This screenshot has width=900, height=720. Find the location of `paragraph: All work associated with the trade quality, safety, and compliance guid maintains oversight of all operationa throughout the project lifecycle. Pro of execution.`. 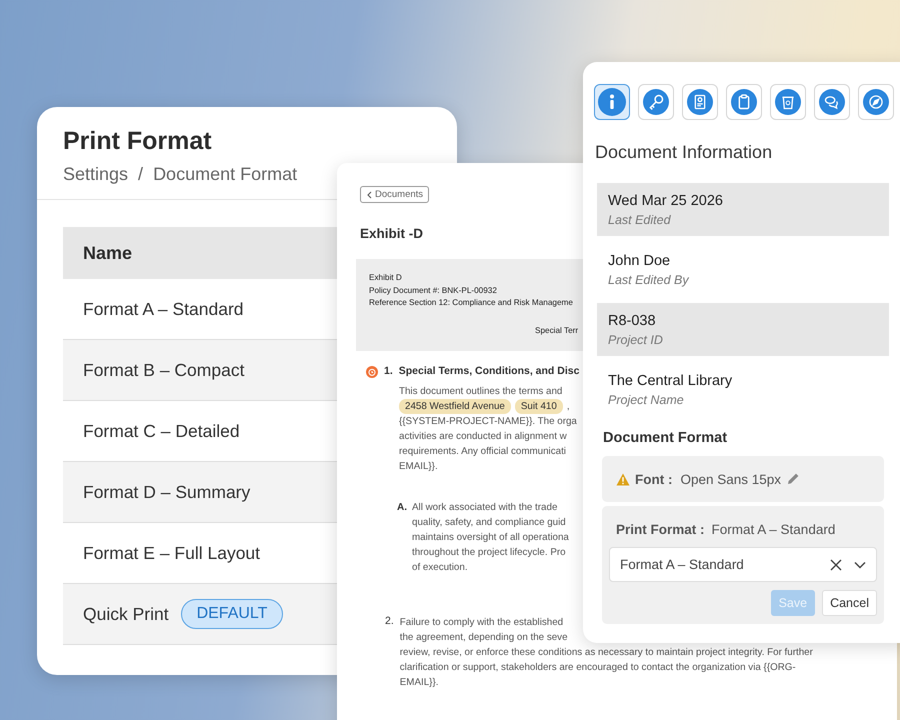

paragraph: All work associated with the trade quality, safety, and compliance guid maintains oversight of all operationa throughout the project lifecycle. Pro of execution. is located at coordinates (490, 537).